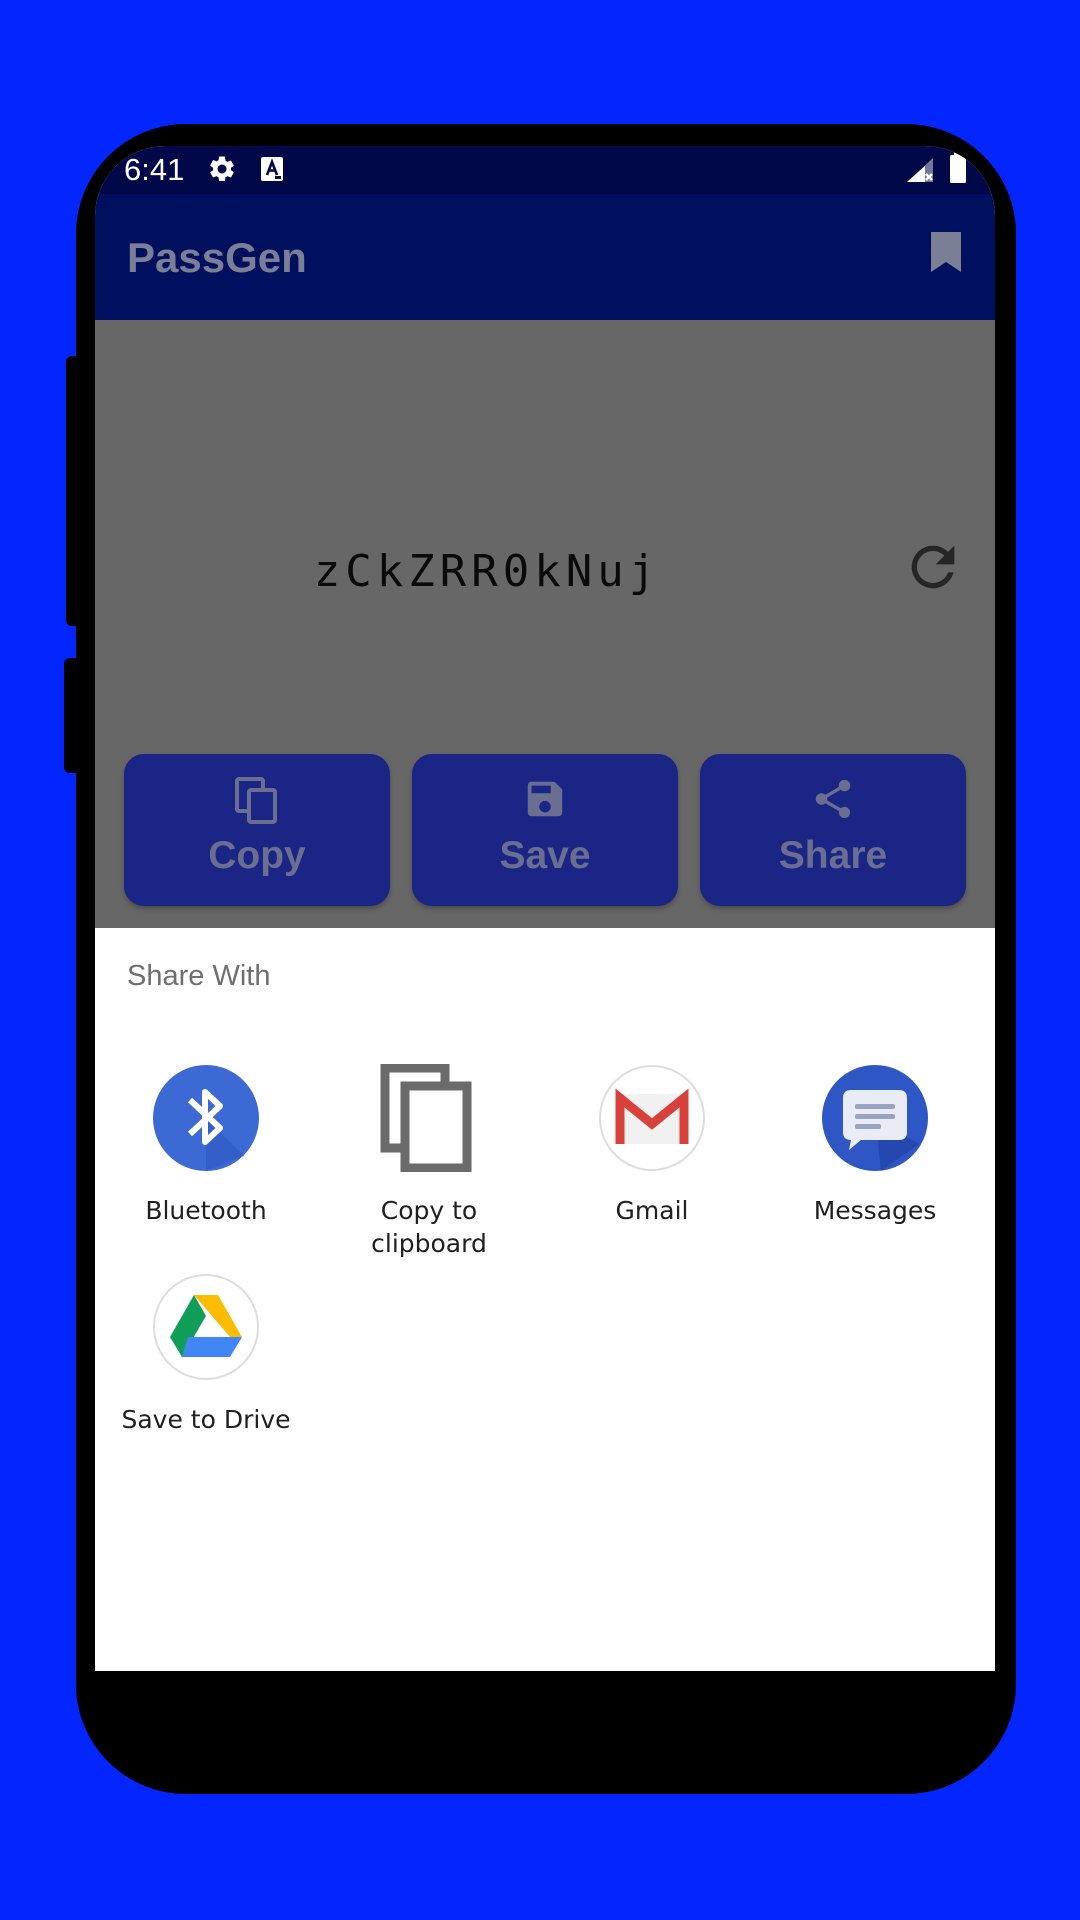 This screenshot has height=1920, width=1080. Describe the element at coordinates (206, 1327) in the screenshot. I see `google-drive-icon` at that location.